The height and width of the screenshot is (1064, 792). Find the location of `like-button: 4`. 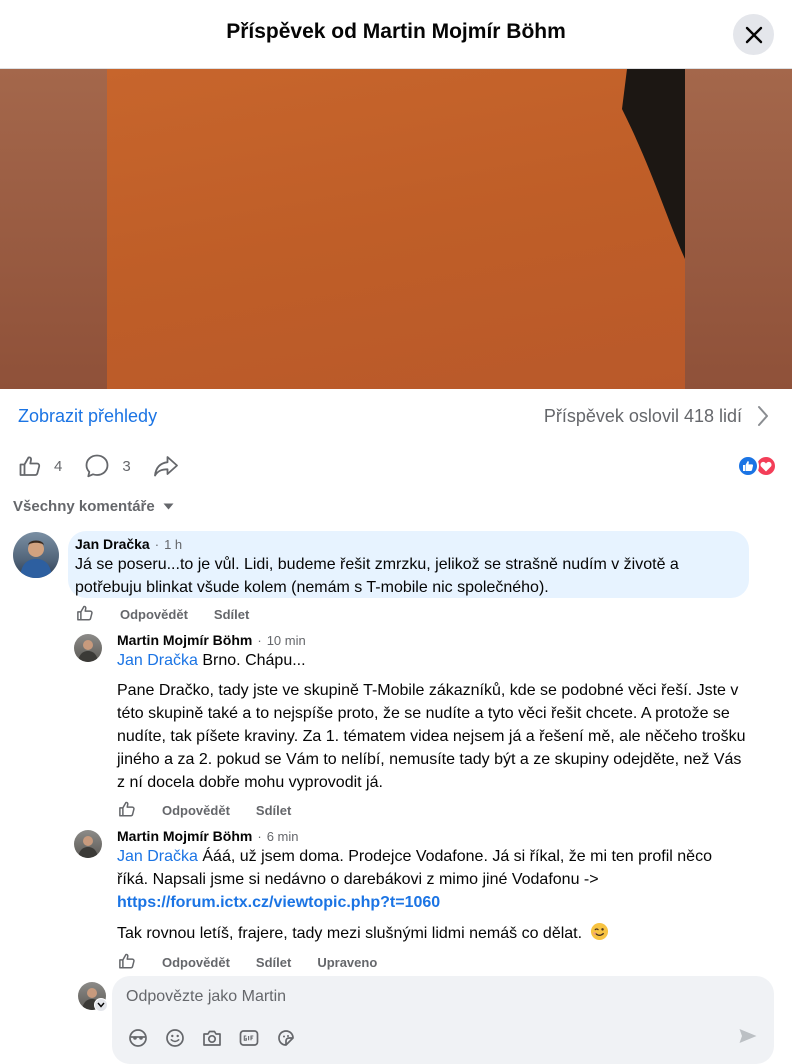

like-button: 4 is located at coordinates (40, 466).